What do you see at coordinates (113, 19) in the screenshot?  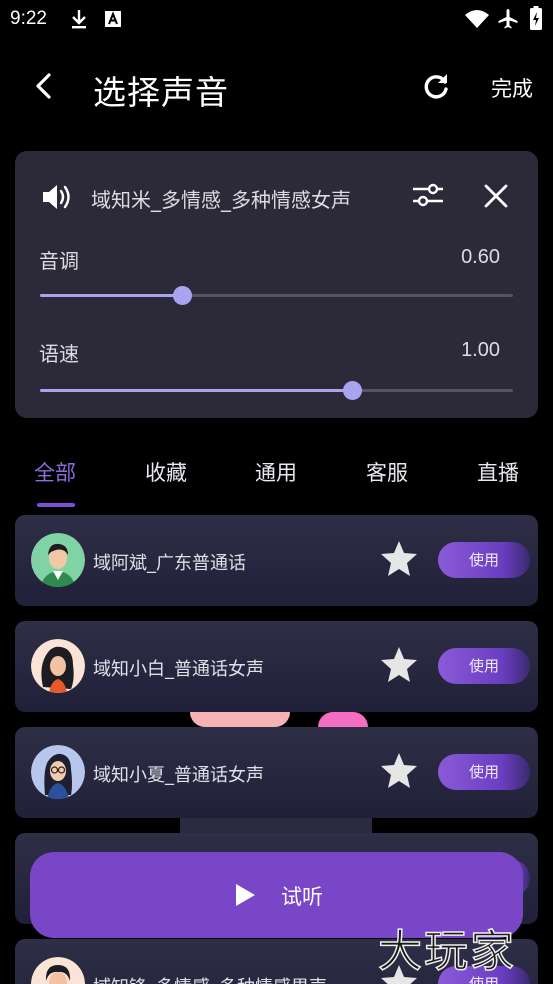 I see `text-a-icon` at bounding box center [113, 19].